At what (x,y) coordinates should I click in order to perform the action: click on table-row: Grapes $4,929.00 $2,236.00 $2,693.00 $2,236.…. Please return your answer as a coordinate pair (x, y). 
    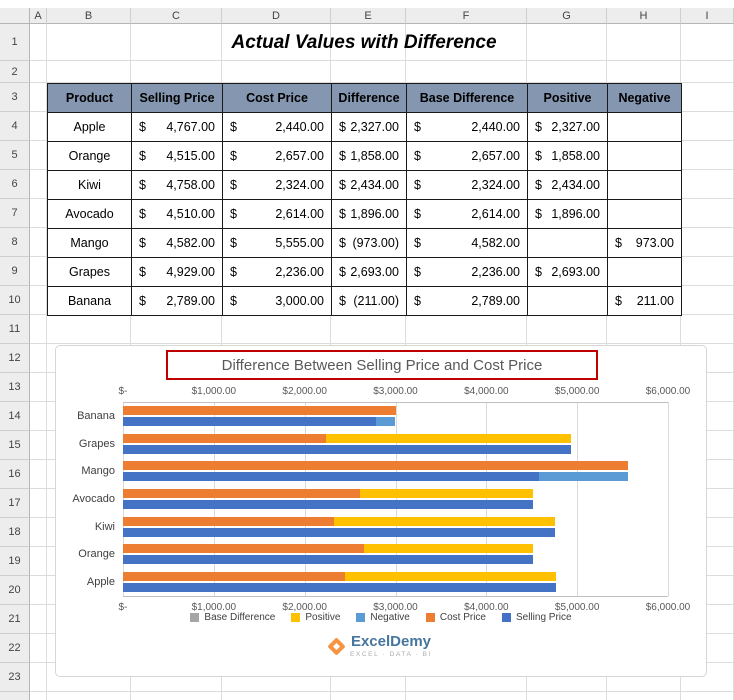
    Looking at the image, I should click on (364, 272).